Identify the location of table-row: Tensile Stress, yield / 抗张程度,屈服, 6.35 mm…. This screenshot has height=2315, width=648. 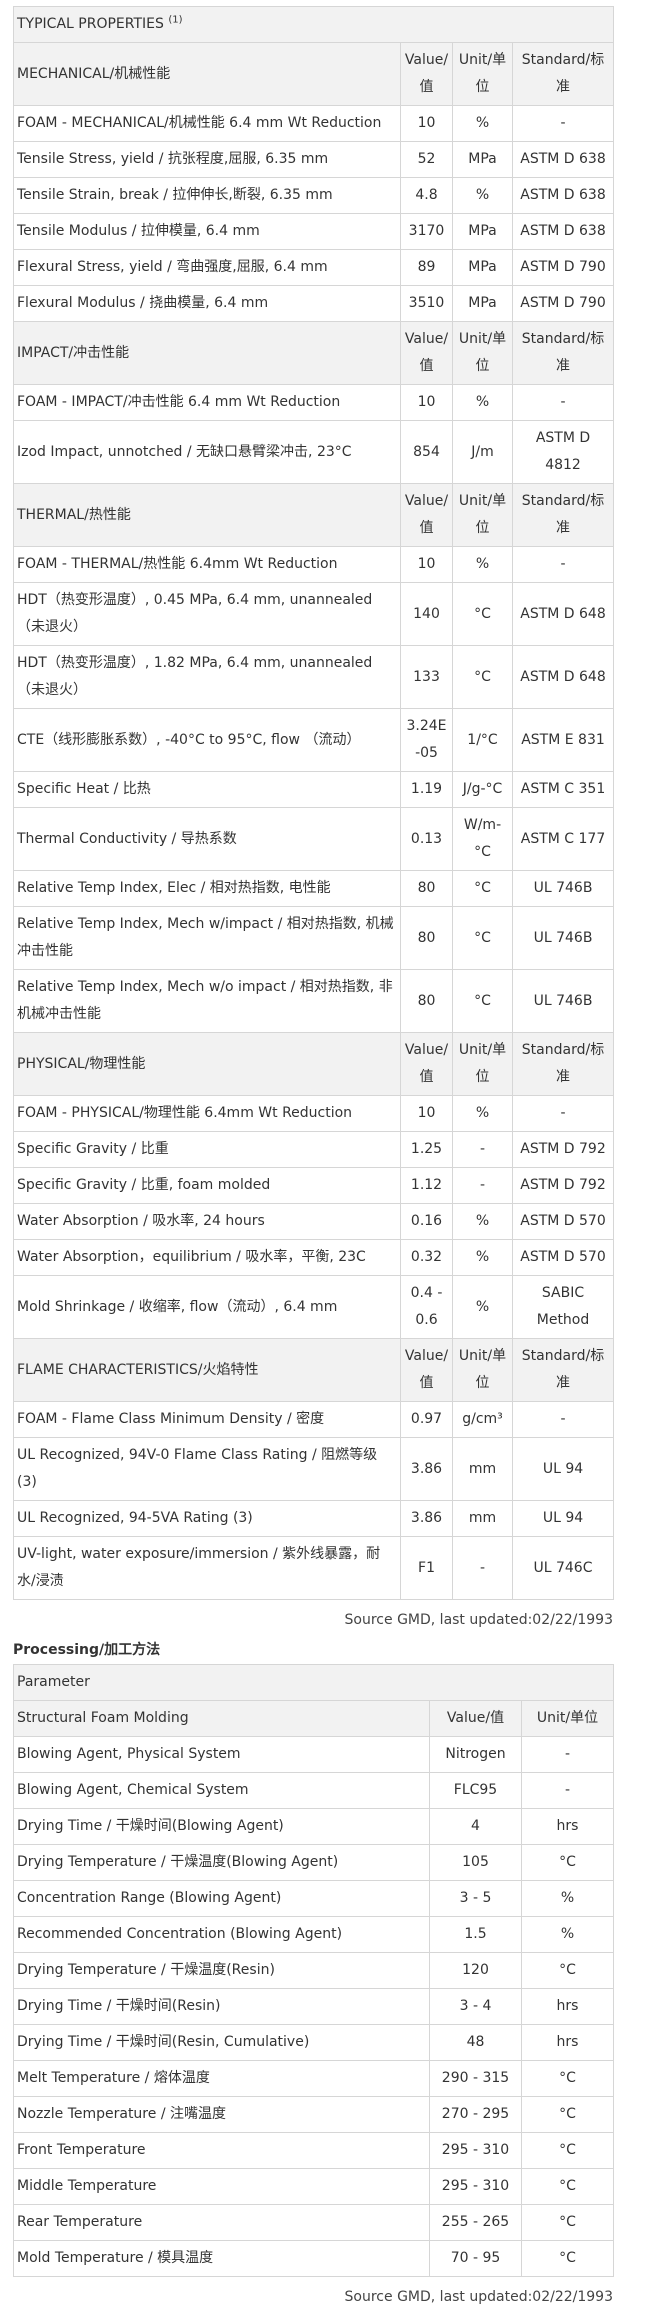
(314, 159).